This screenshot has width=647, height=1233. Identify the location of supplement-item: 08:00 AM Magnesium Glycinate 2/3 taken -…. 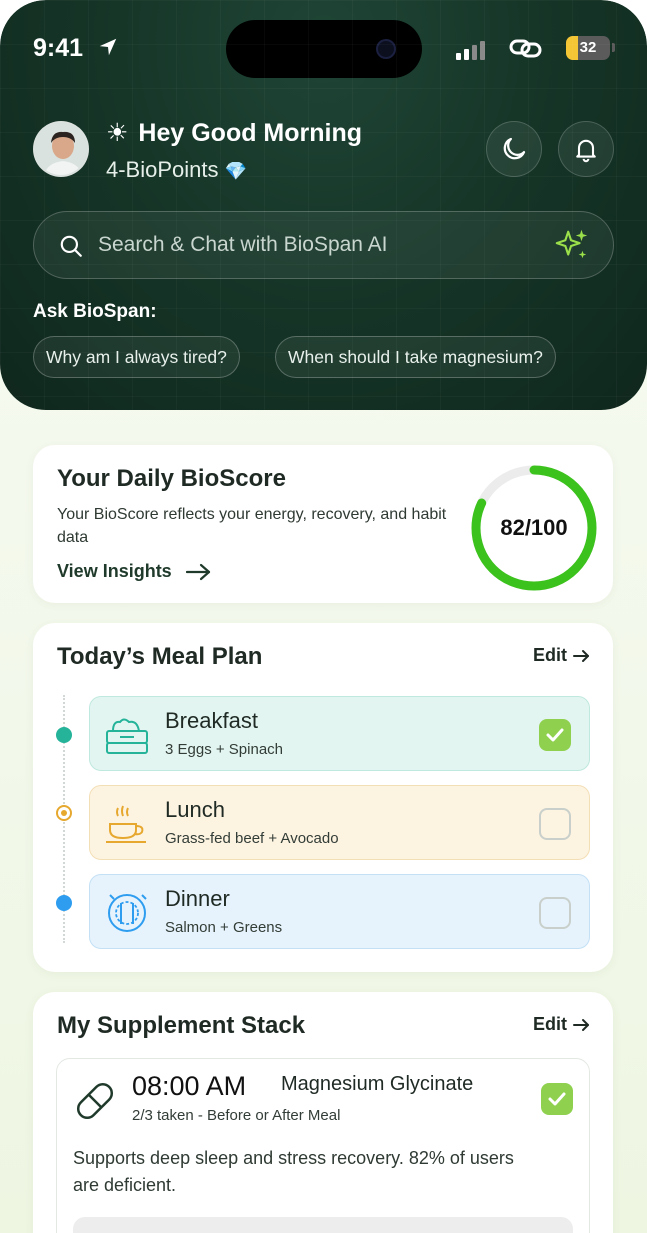
(323, 1145).